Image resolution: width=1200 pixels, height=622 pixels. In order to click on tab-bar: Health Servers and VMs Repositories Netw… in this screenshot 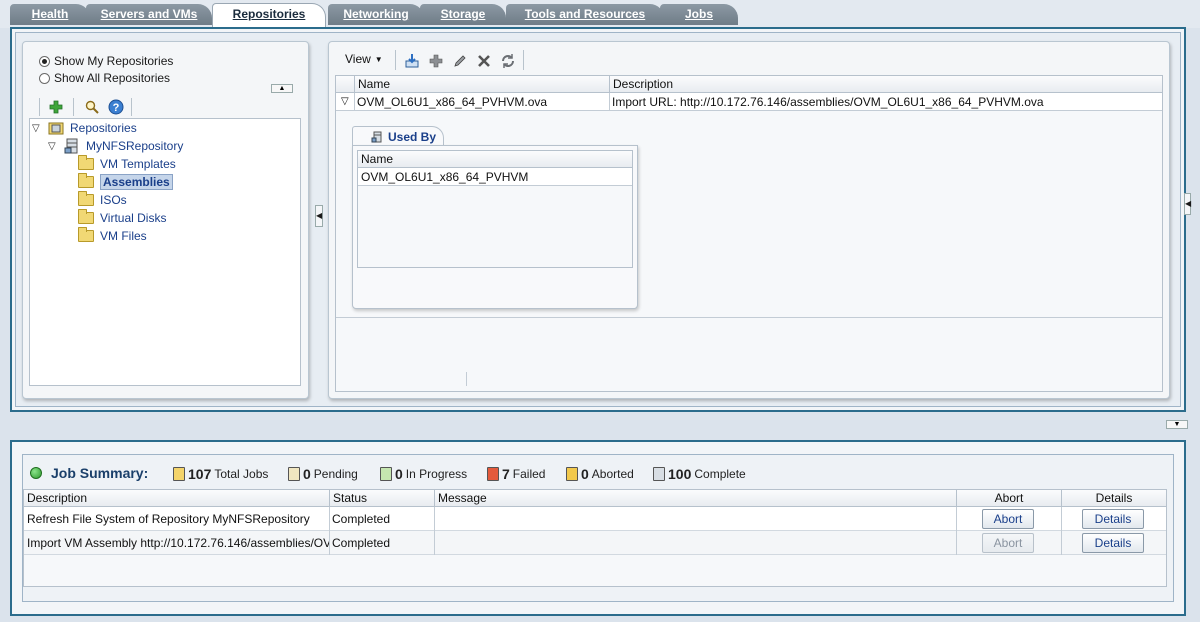, I will do `click(600, 14)`.